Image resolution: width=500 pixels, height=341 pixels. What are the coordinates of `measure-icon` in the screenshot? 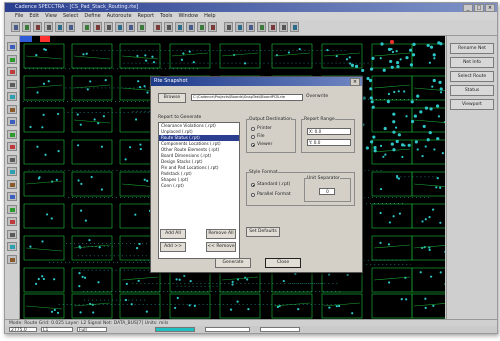 It's located at (228, 27).